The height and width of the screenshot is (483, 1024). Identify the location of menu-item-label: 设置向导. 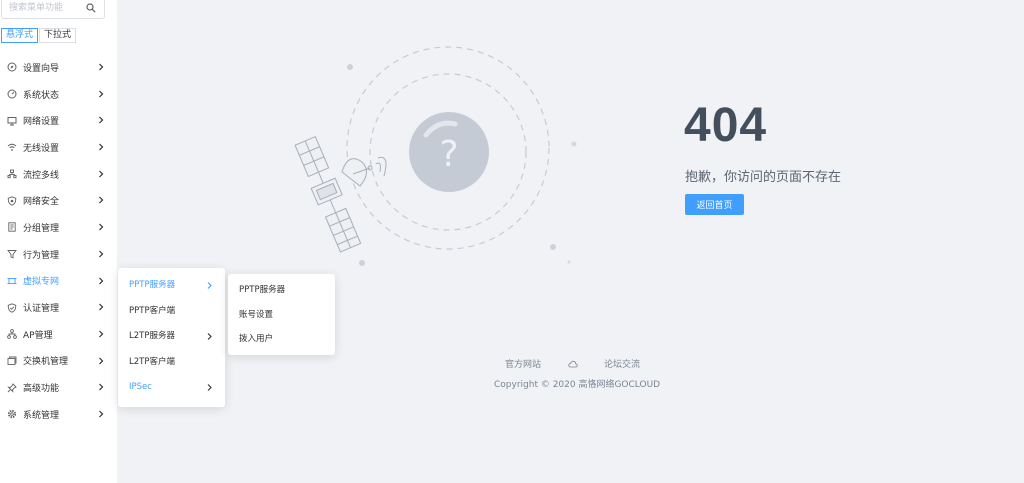
(41, 68).